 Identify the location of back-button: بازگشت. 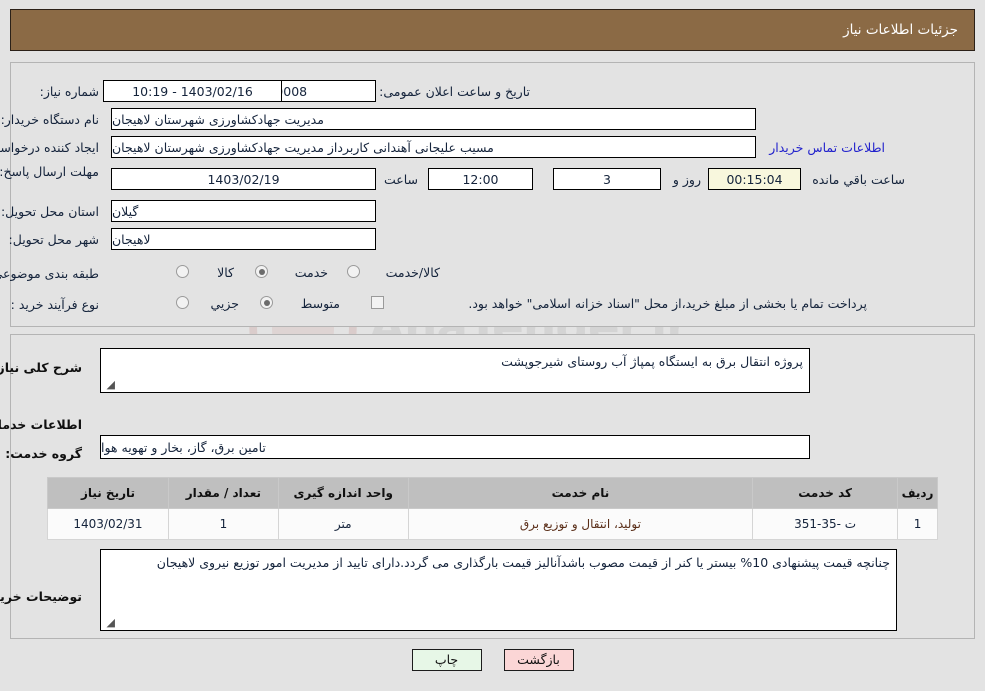
(538, 660).